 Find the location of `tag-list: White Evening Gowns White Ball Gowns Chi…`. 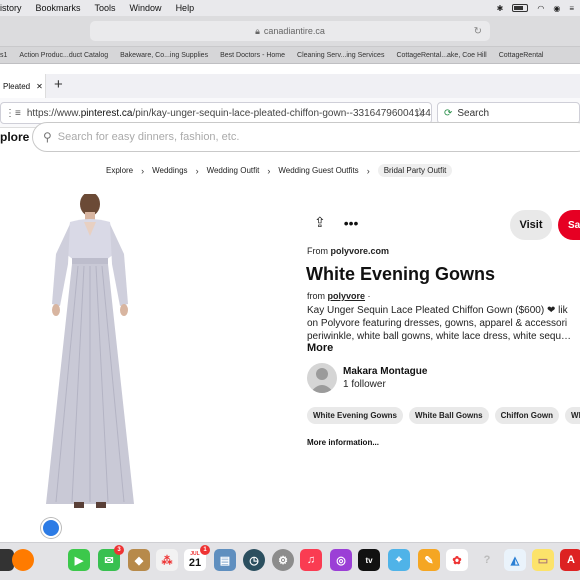

tag-list: White Evening Gowns White Ball Gowns Chi… is located at coordinates (443, 415).